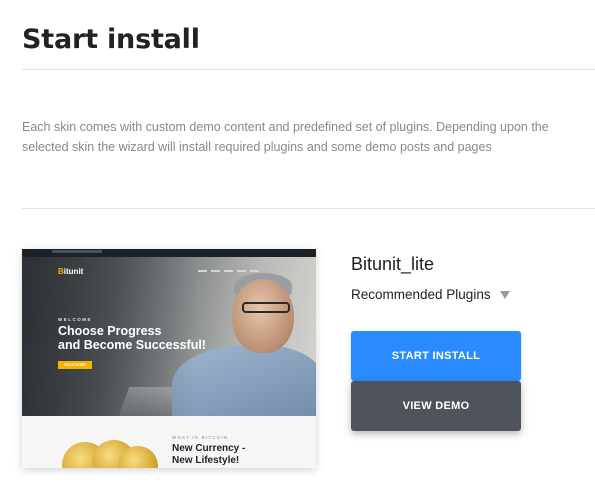  Describe the element at coordinates (111, 39) in the screenshot. I see `page-title: Start install` at that location.